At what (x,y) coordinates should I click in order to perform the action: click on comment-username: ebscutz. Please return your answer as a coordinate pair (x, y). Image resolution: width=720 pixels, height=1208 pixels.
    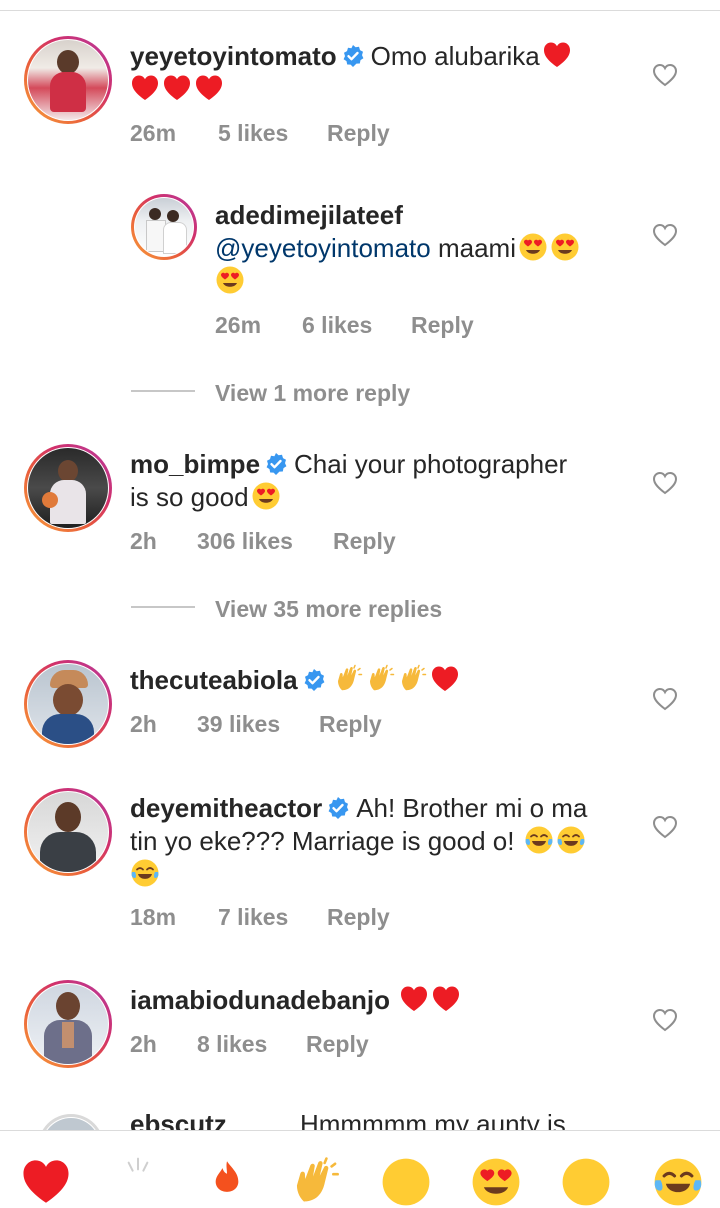
    Looking at the image, I should click on (178, 1119).